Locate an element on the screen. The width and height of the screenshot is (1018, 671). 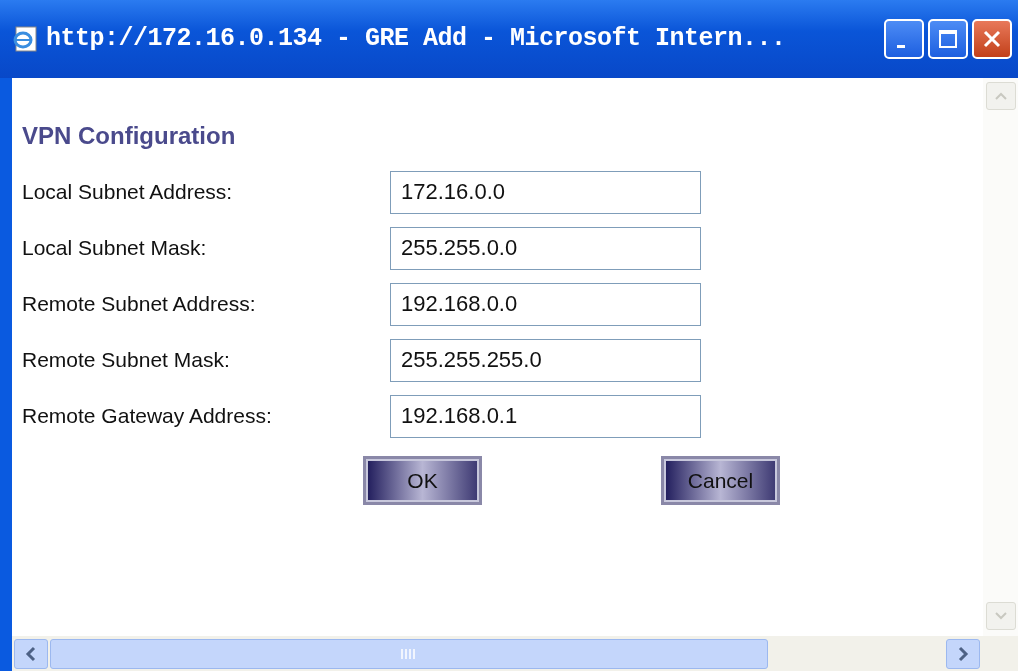
scroll-right-button is located at coordinates (963, 653).